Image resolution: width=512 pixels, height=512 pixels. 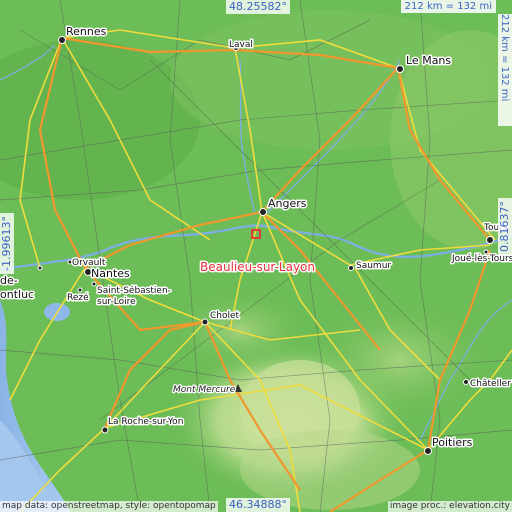 I want to click on scale-horizontal: 212 km = 132 mi, so click(x=448, y=6).